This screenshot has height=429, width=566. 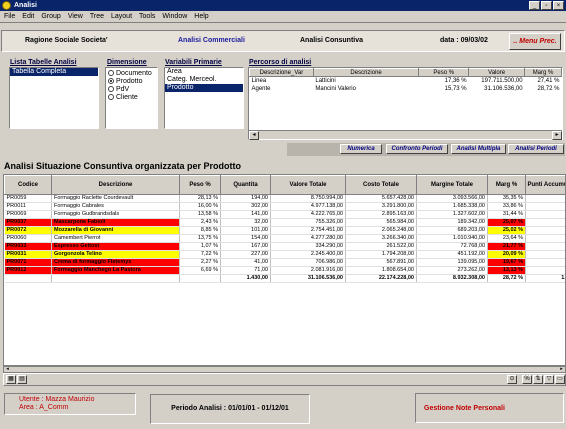 I want to click on confronto-periodi-button: Confronto Periodi, so click(x=417, y=149).